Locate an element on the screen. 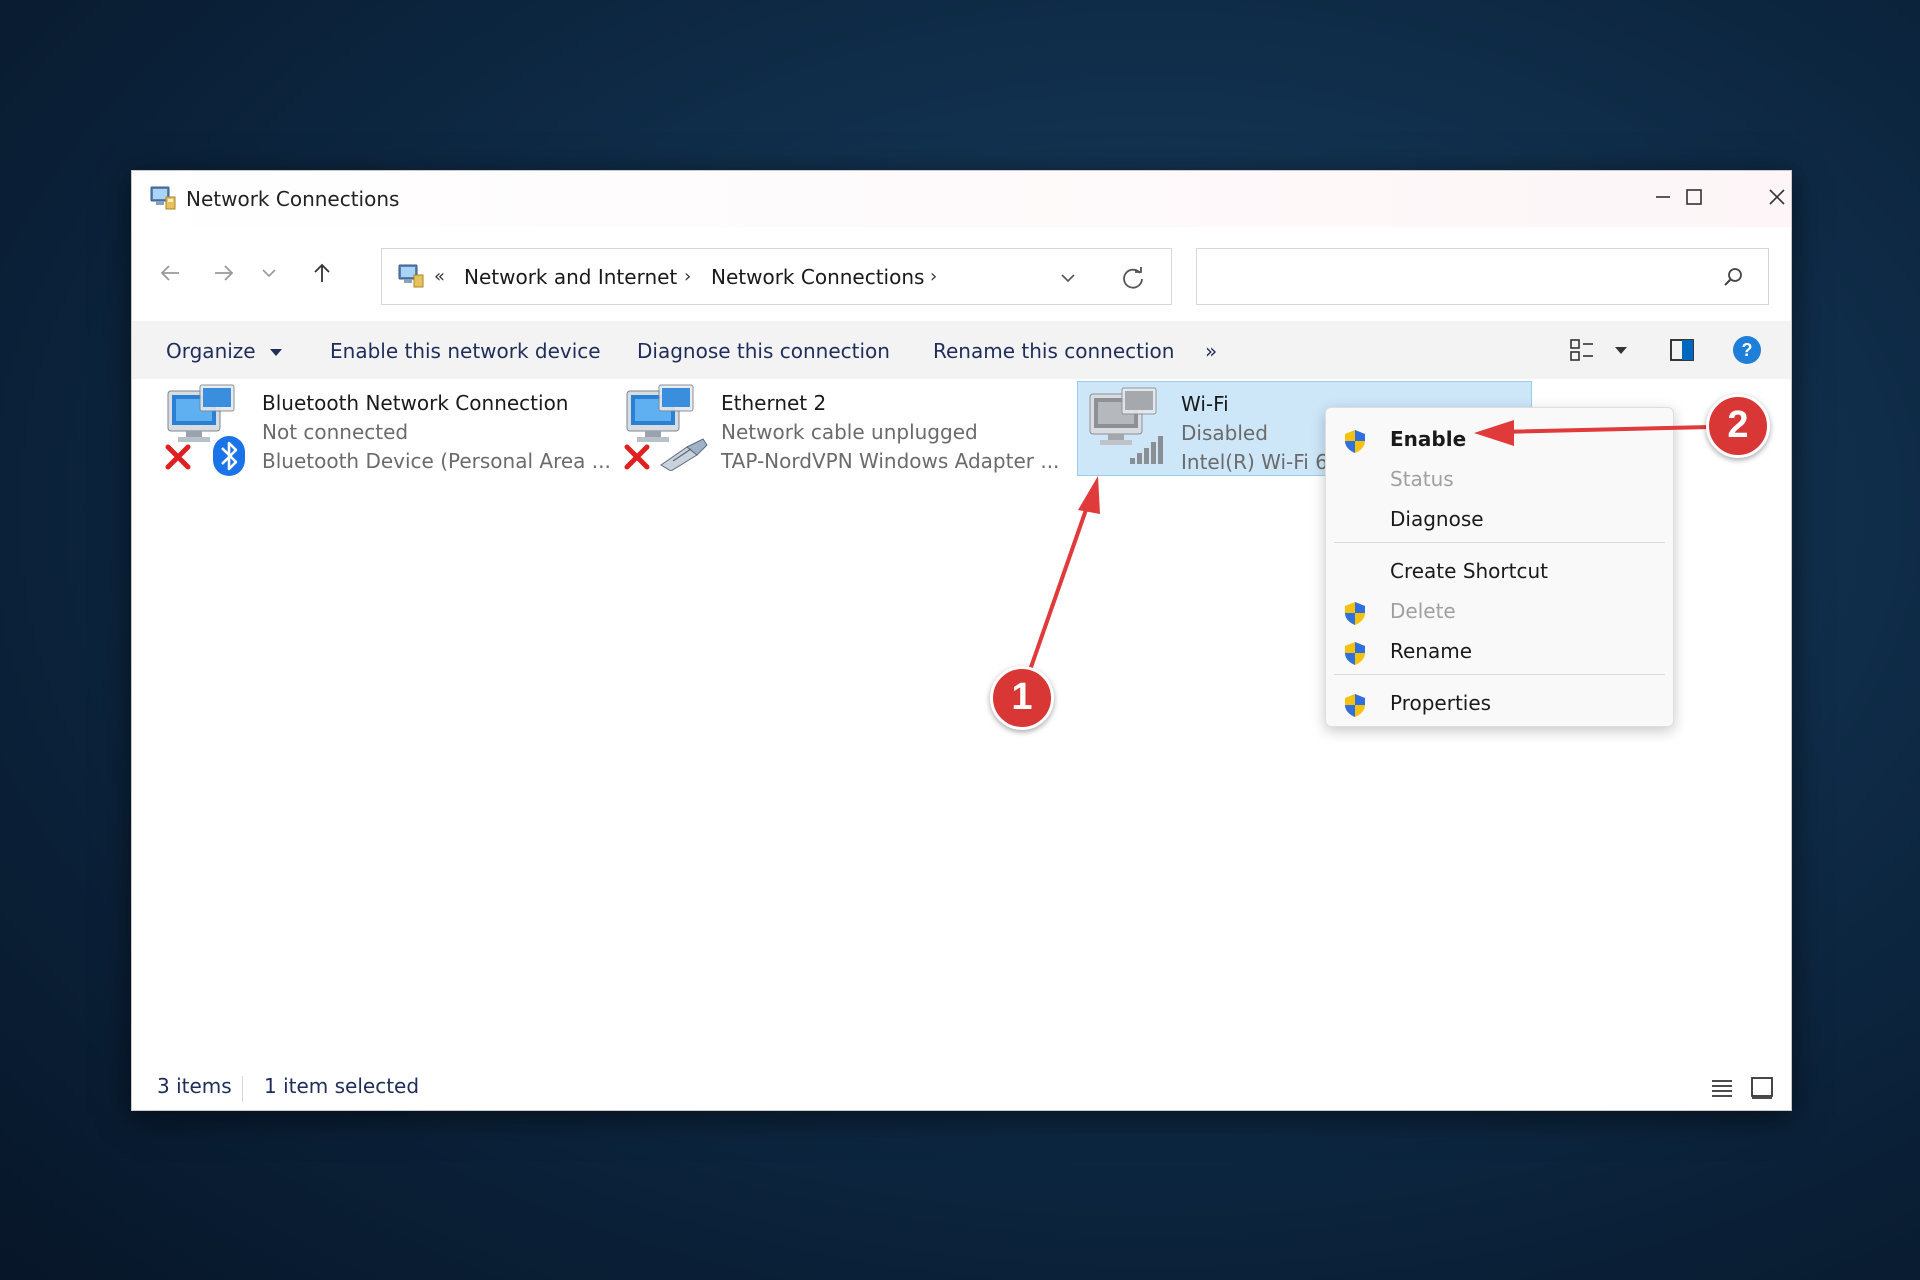 The image size is (1920, 1280). annotation-badge-2: 2 is located at coordinates (1738, 426).